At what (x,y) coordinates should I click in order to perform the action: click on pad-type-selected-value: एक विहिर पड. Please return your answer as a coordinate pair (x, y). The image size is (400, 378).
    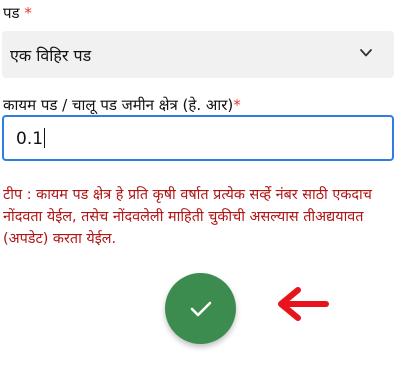
    Looking at the image, I should click on (51, 55).